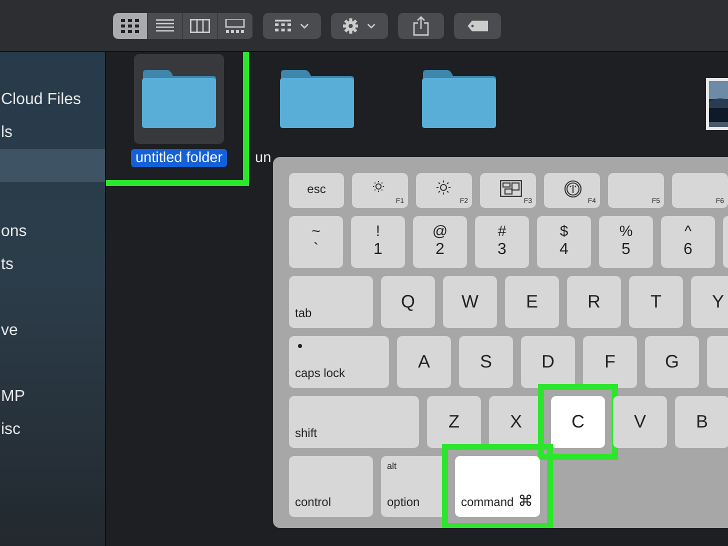 Image resolution: width=728 pixels, height=546 pixels. I want to click on key-label: 2, so click(440, 250).